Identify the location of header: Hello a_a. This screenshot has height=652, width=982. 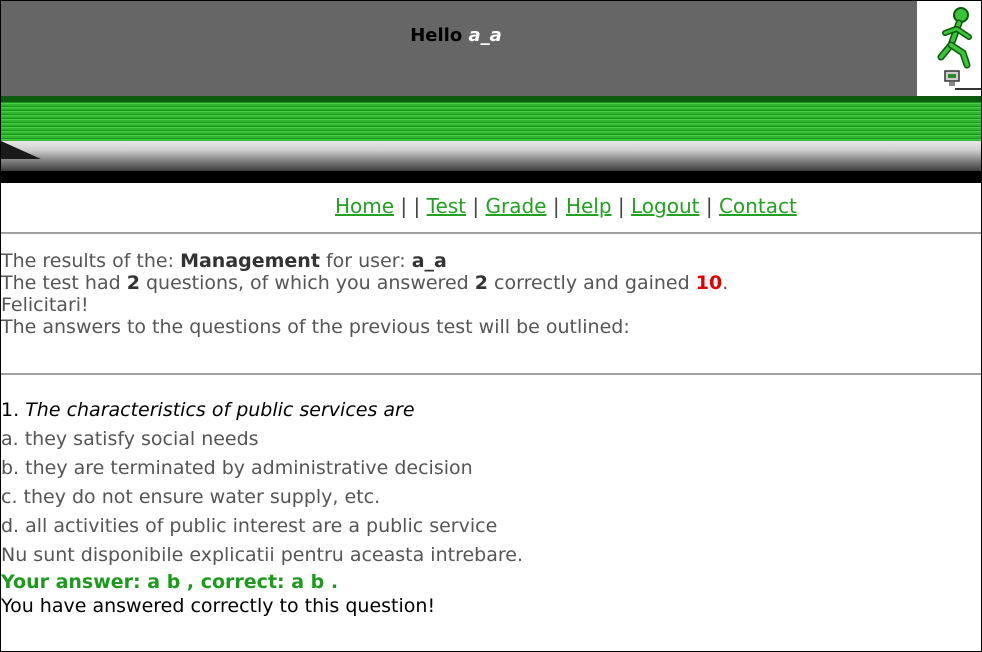
(491, 48).